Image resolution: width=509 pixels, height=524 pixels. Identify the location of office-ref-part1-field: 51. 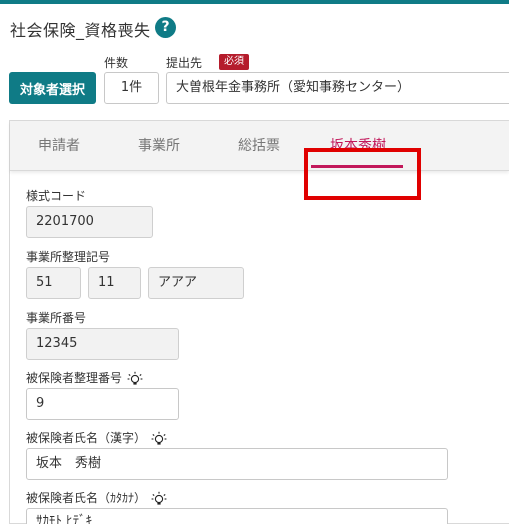
(53, 283).